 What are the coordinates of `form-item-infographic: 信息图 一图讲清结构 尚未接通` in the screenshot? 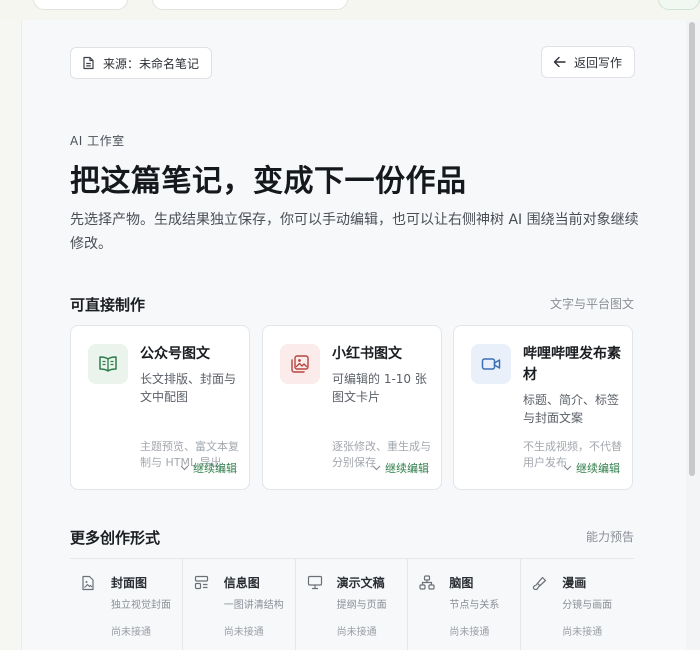 It's located at (239, 604).